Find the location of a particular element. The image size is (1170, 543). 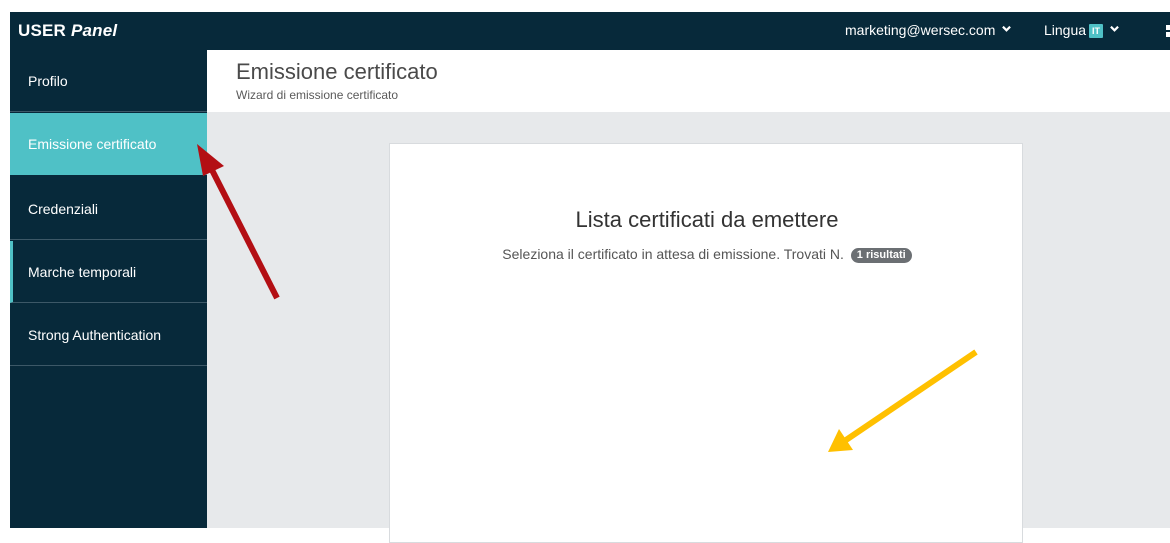

page-subtitle: Wizard di emissione certificato is located at coordinates (317, 95).